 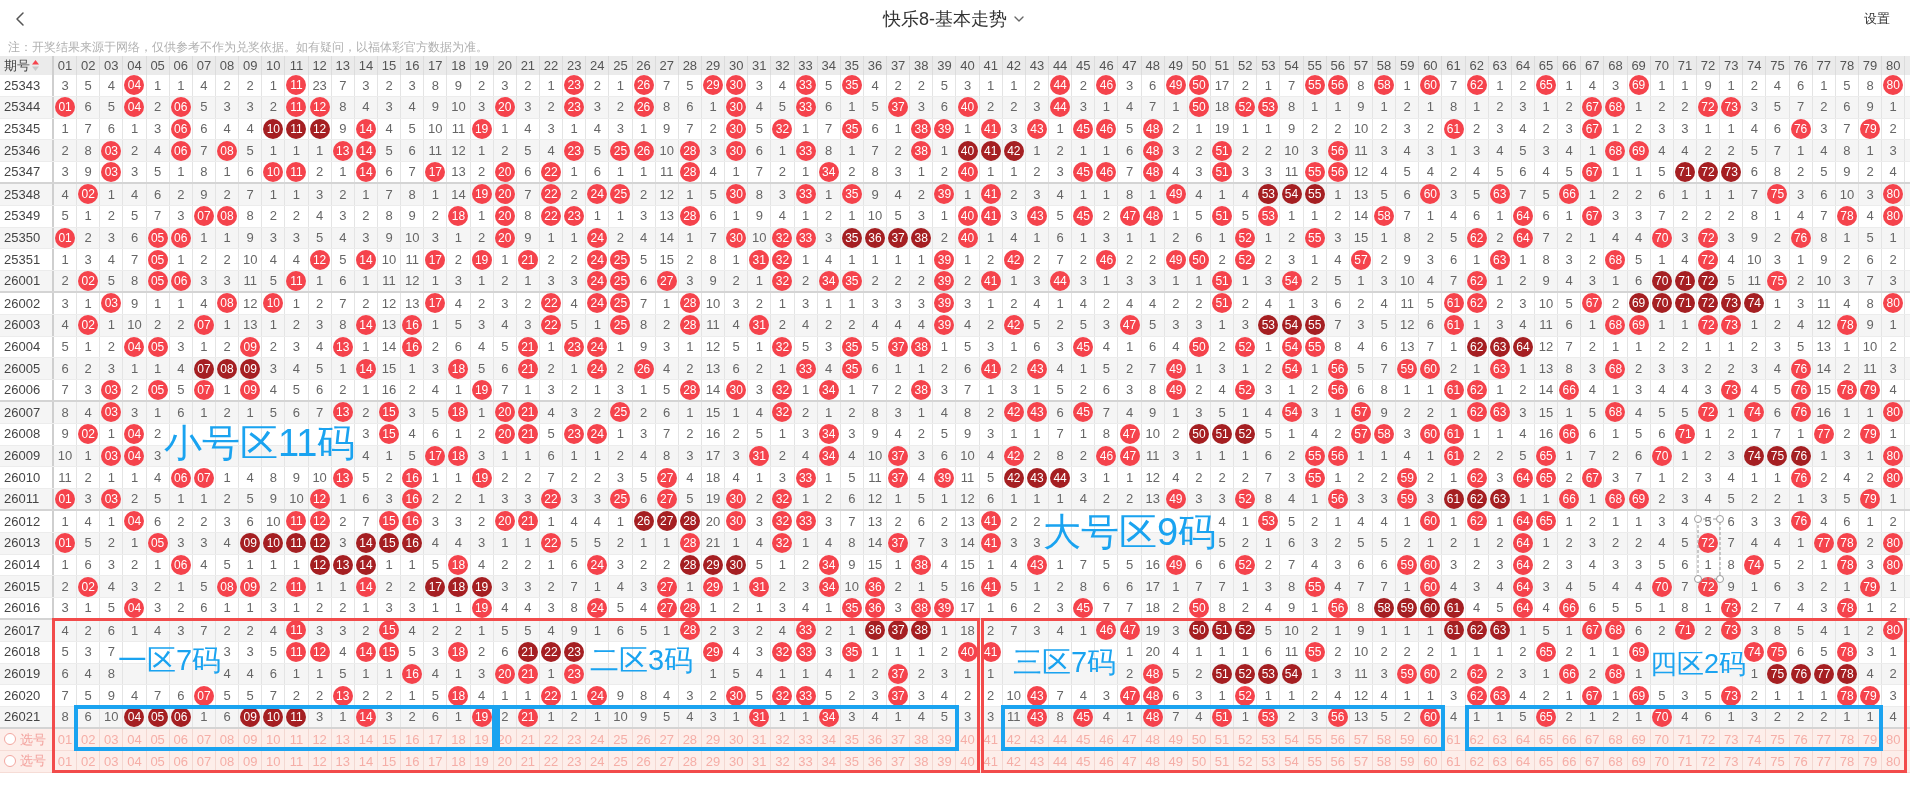 I want to click on pick-number: 31, so click(x=759, y=761).